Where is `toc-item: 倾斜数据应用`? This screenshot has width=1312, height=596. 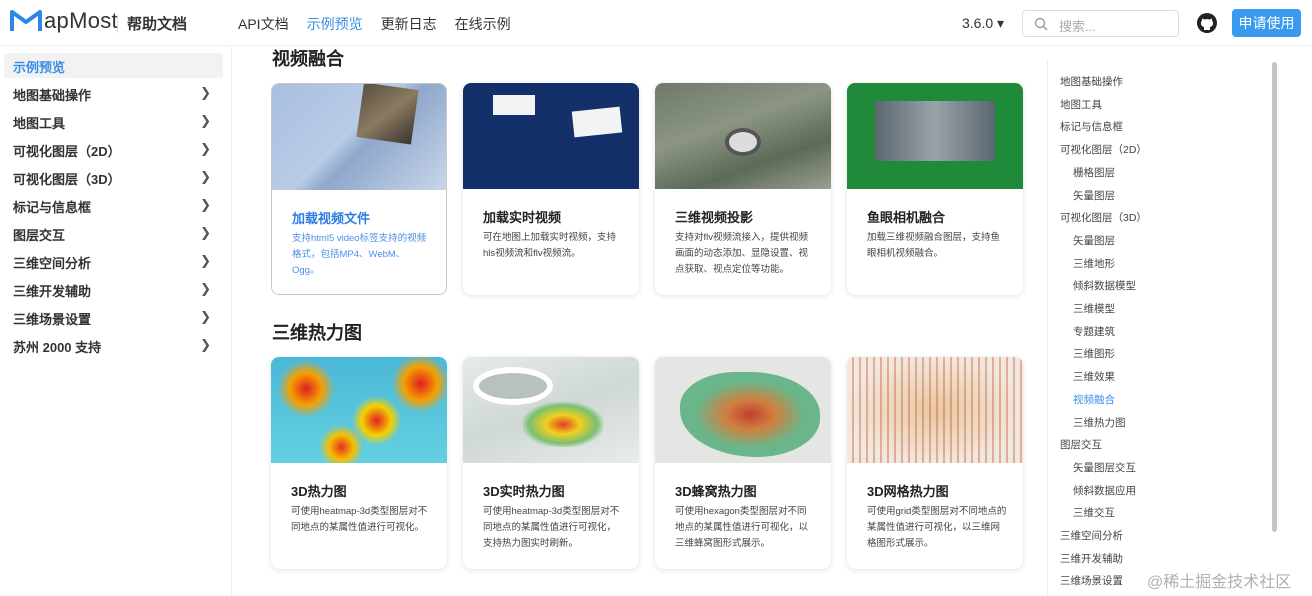 toc-item: 倾斜数据应用 is located at coordinates (1104, 490).